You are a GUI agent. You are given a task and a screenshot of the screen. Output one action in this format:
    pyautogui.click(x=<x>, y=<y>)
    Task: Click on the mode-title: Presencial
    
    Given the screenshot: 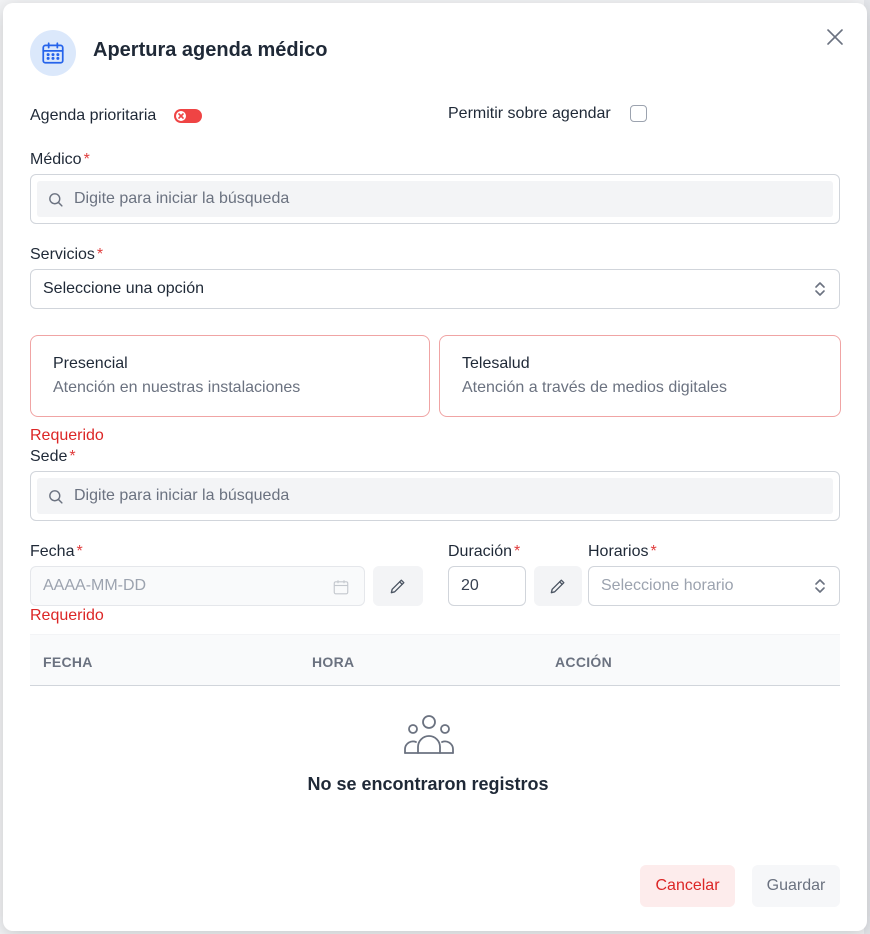 What is the action you would take?
    pyautogui.click(x=90, y=363)
    